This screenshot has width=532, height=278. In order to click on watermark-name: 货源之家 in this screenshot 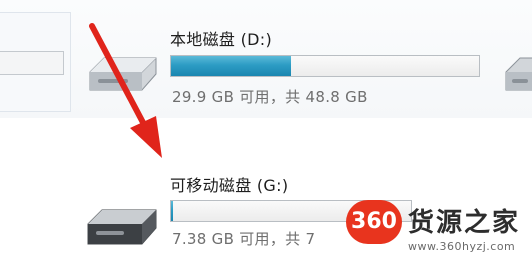, I will do `click(464, 223)`.